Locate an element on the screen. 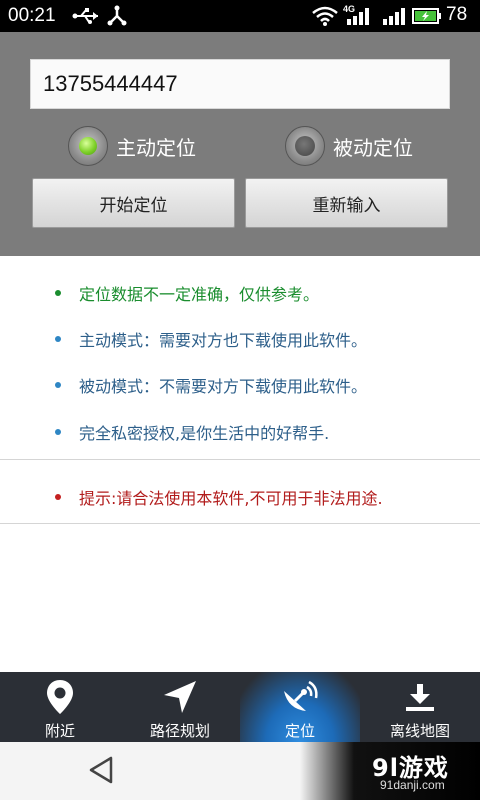  bottom-nav: 附近 路径规划 定位 离线地图 is located at coordinates (240, 707).